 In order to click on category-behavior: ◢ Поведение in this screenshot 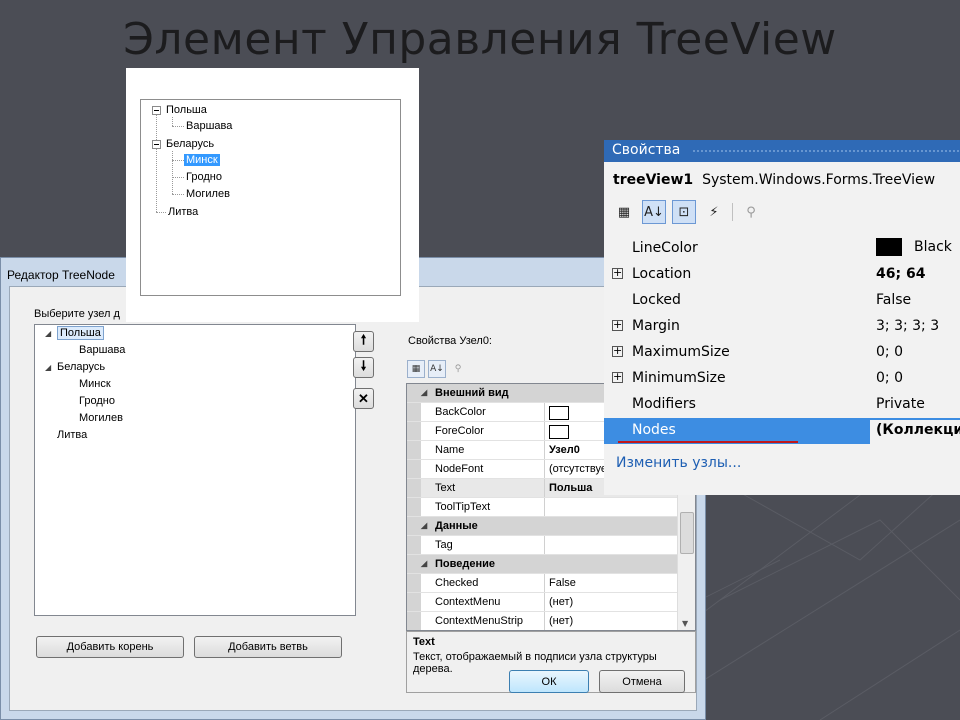, I will do `click(543, 564)`.